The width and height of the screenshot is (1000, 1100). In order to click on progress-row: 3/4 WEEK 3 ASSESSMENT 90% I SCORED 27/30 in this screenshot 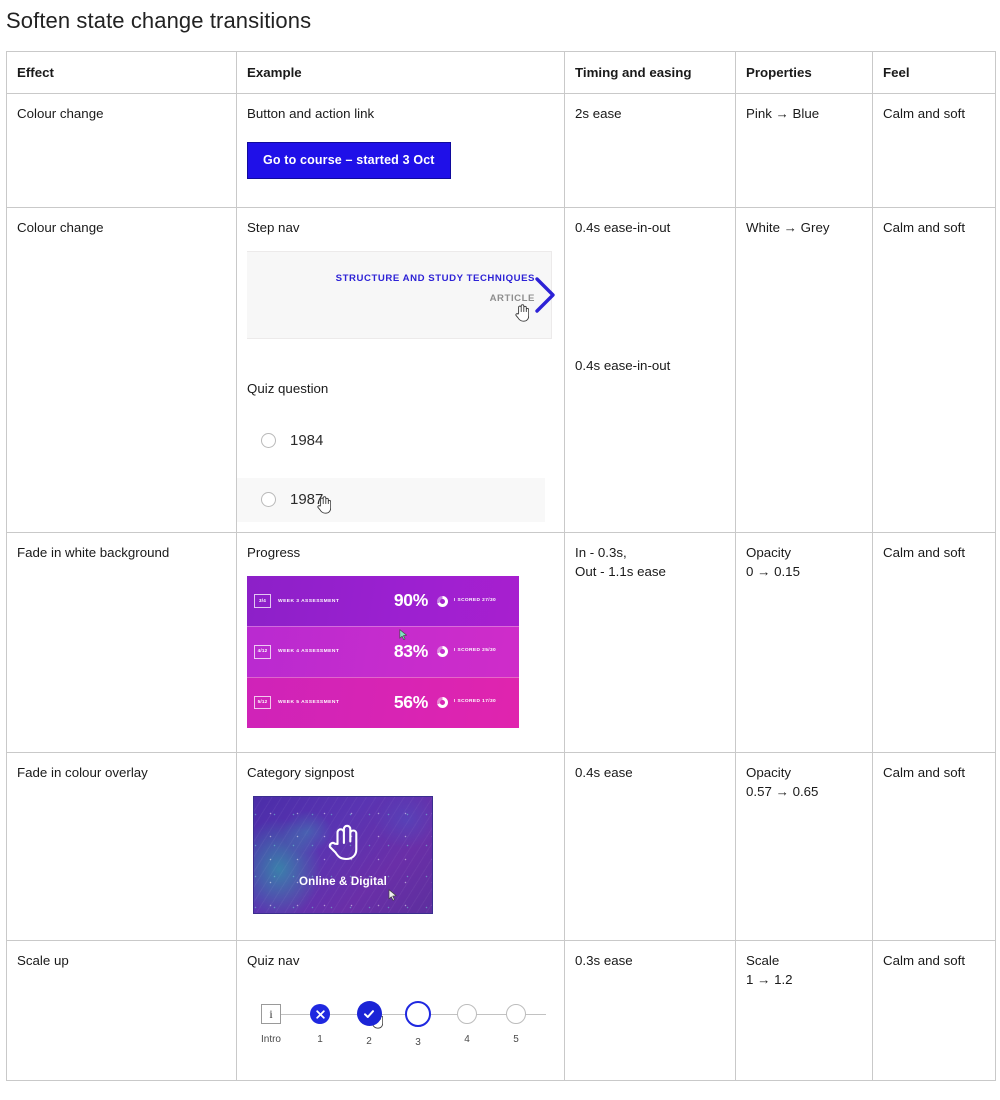, I will do `click(383, 601)`.